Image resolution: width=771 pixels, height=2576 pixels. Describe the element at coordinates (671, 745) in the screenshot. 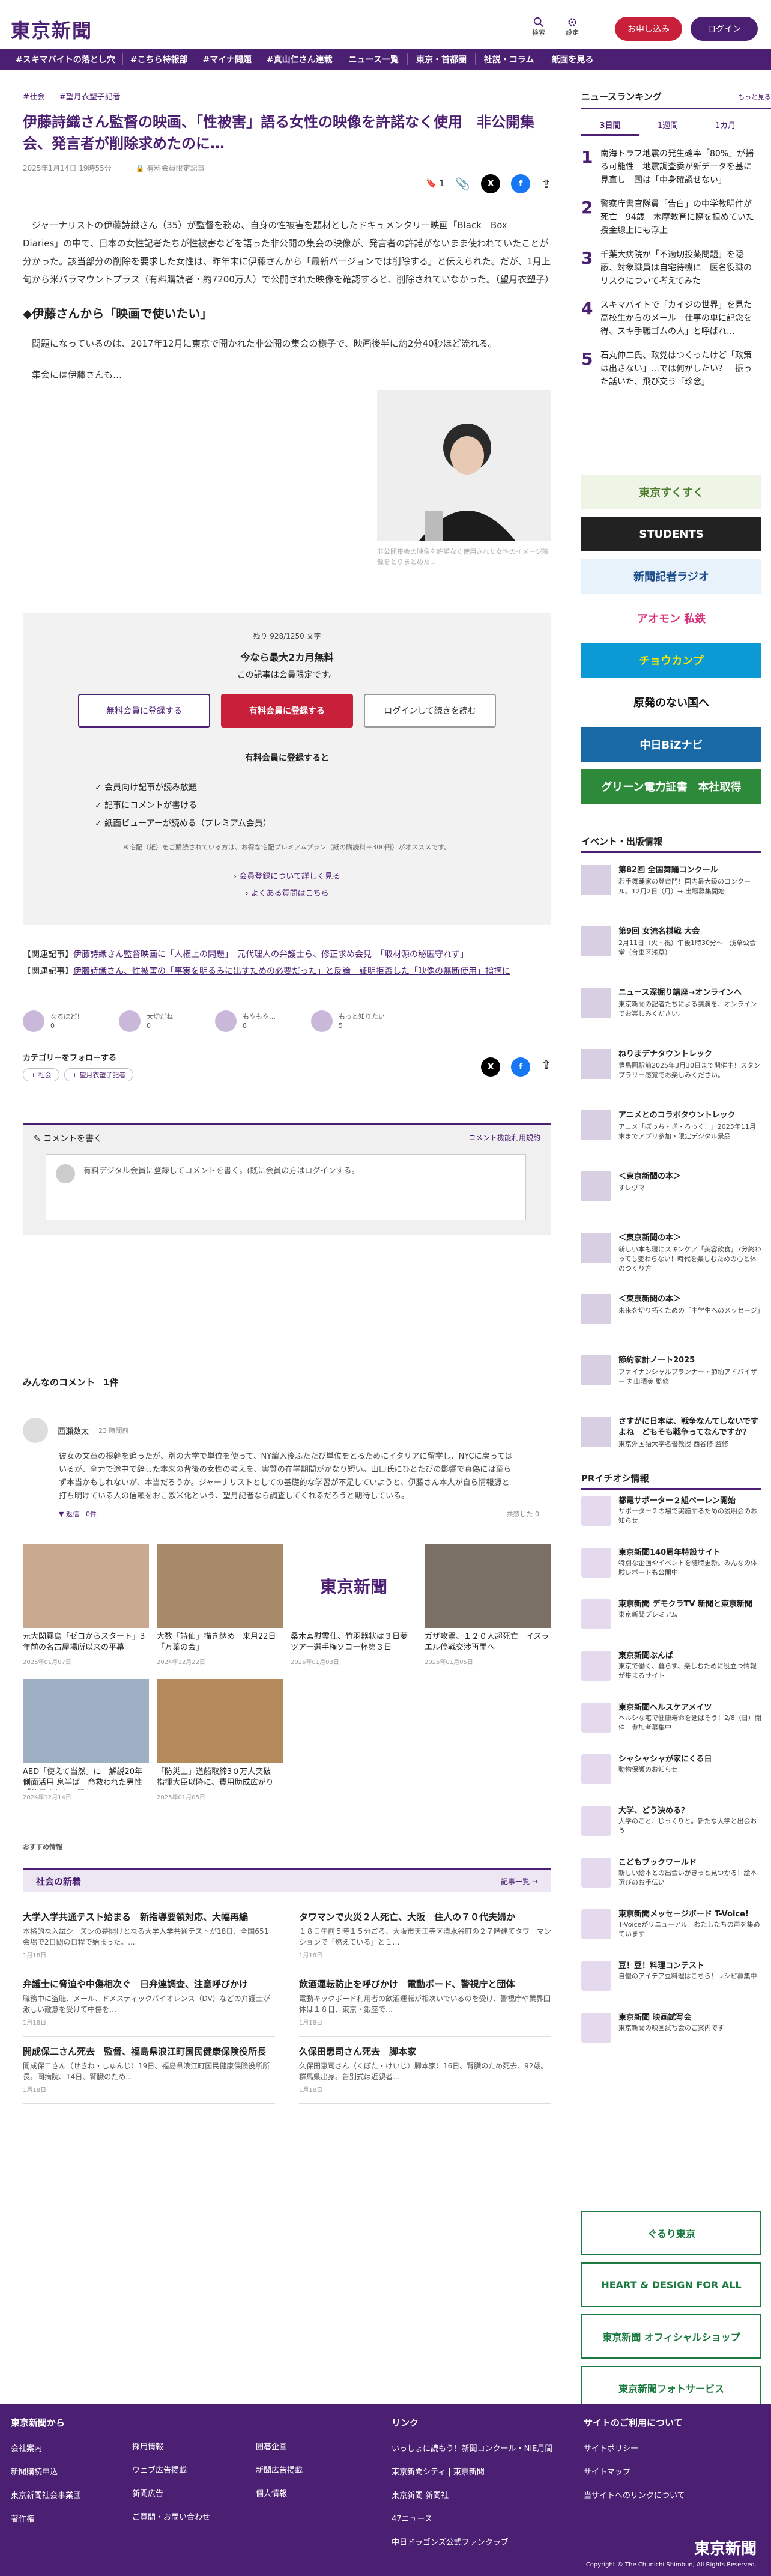

I see `sidebar-banner: 中日BiZナビ` at that location.